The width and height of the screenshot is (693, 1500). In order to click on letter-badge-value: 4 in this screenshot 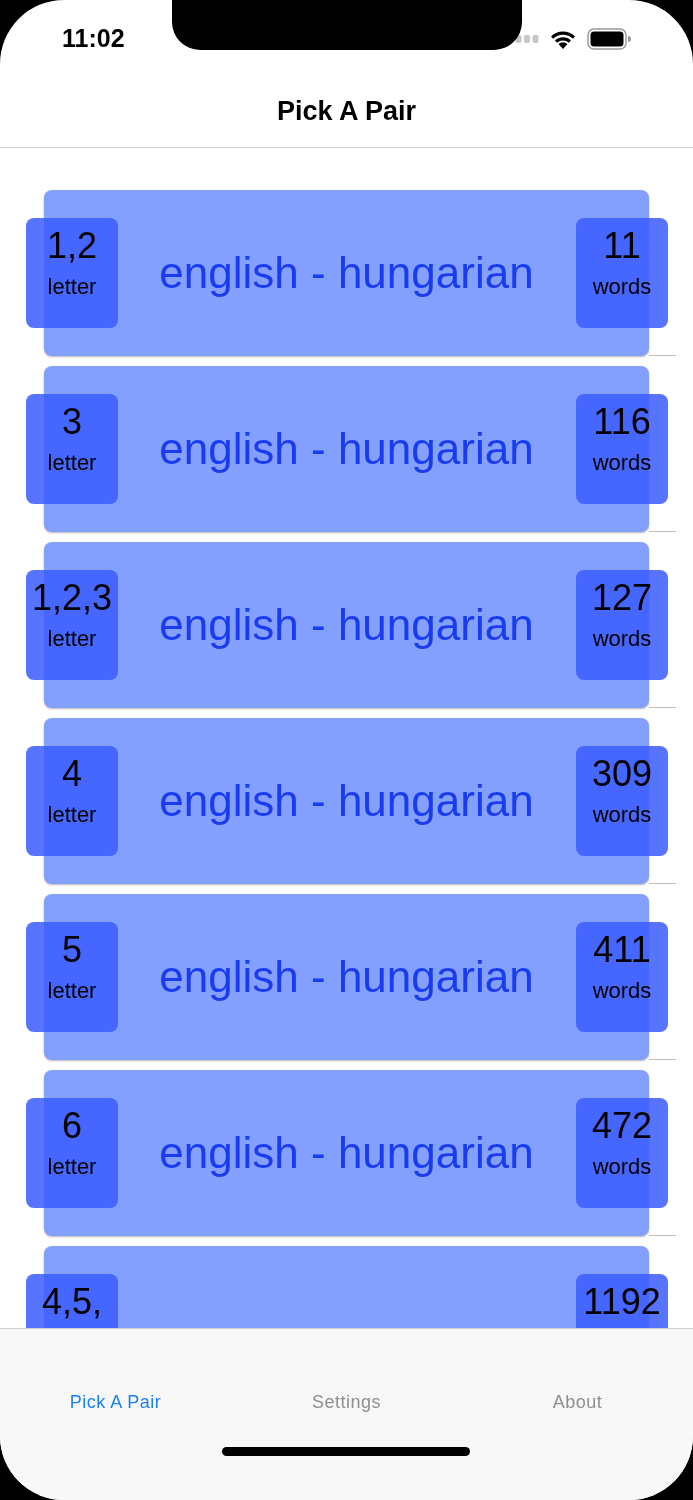, I will do `click(72, 774)`.